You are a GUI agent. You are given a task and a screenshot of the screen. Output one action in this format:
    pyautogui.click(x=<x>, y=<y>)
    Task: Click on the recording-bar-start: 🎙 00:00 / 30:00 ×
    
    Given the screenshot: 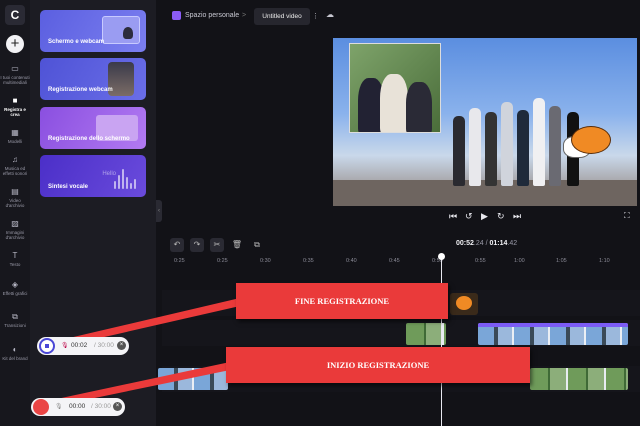 What is the action you would take?
    pyautogui.click(x=78, y=407)
    